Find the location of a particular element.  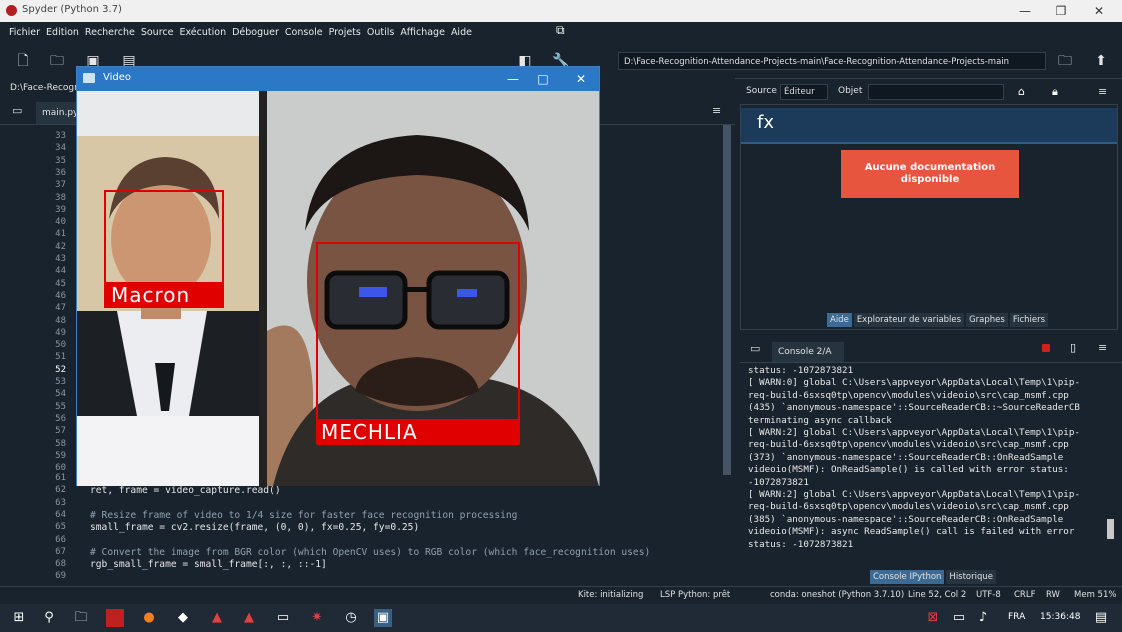

help-source-label: Source is located at coordinates (761, 91).